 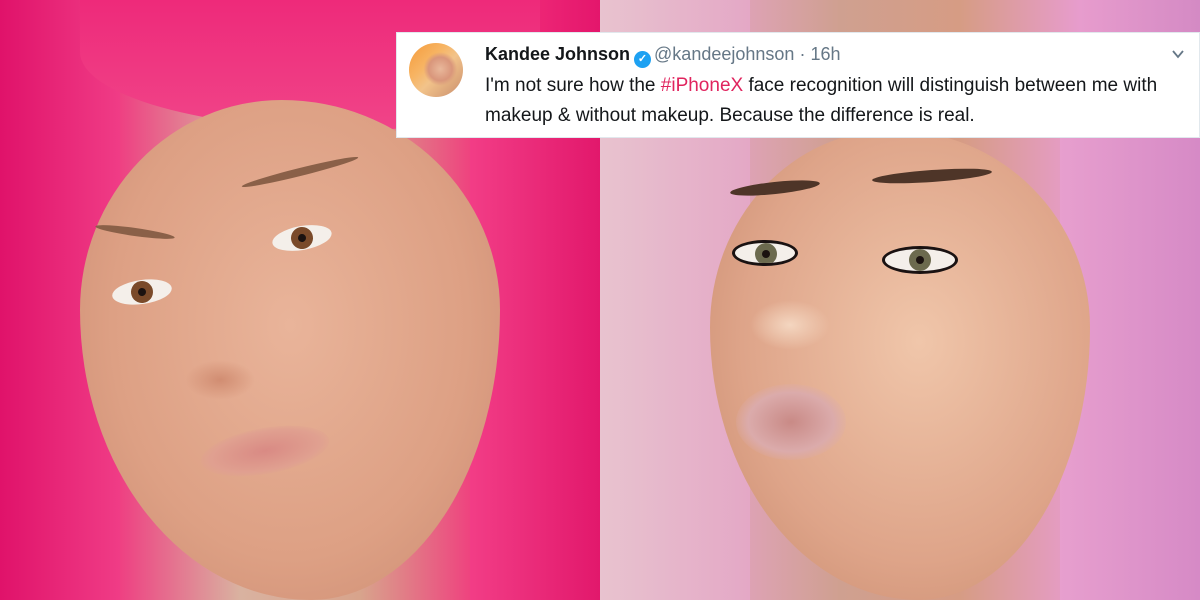 I want to click on tweet-text-before: I'm not sure how the, so click(x=573, y=85).